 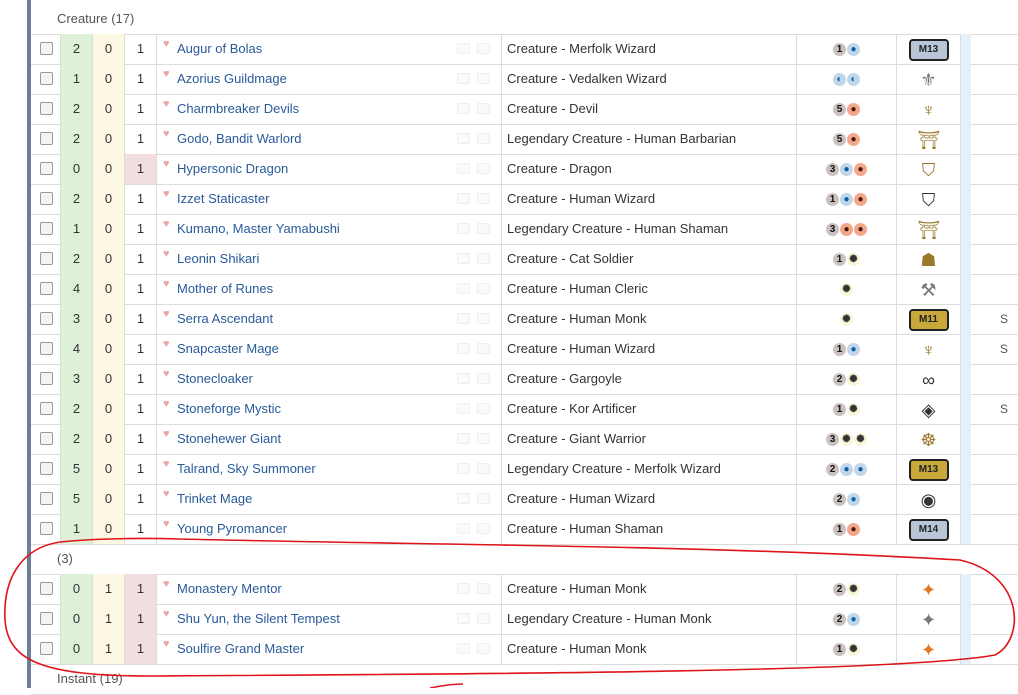 I want to click on card-name-link: Azorius Guildmage, so click(x=232, y=79).